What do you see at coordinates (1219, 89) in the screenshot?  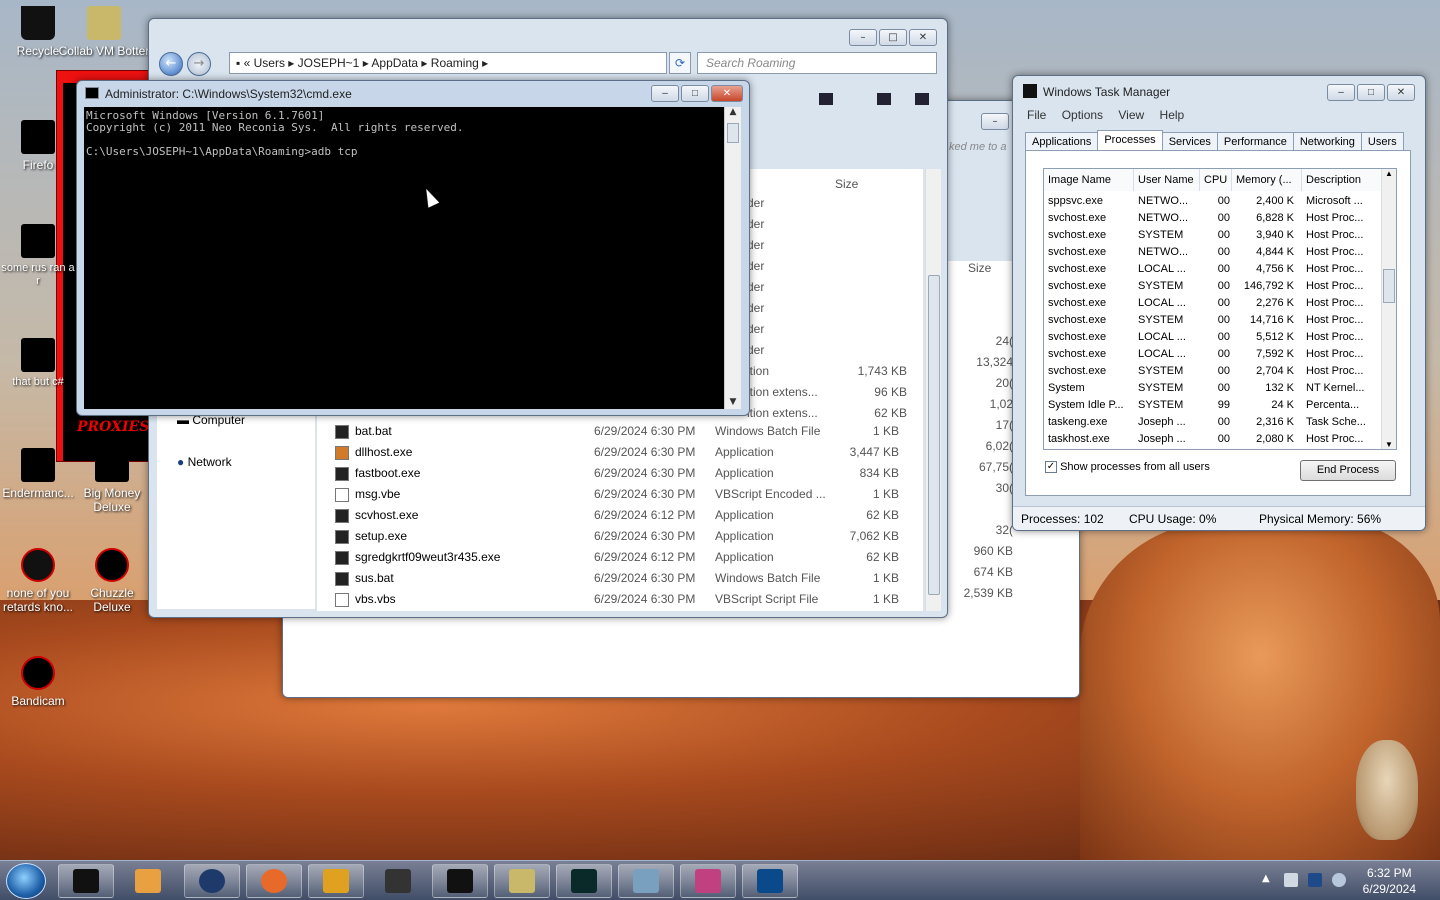 I see `taskmgr-titlebar: Windows Task Manager – □ ✕` at bounding box center [1219, 89].